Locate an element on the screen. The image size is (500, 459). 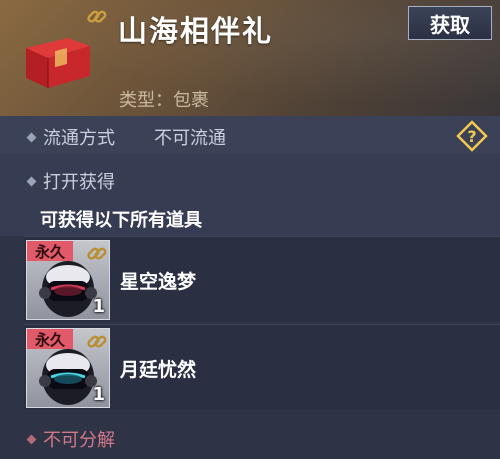
flow-label-text: 流通方式 is located at coordinates (79, 138).